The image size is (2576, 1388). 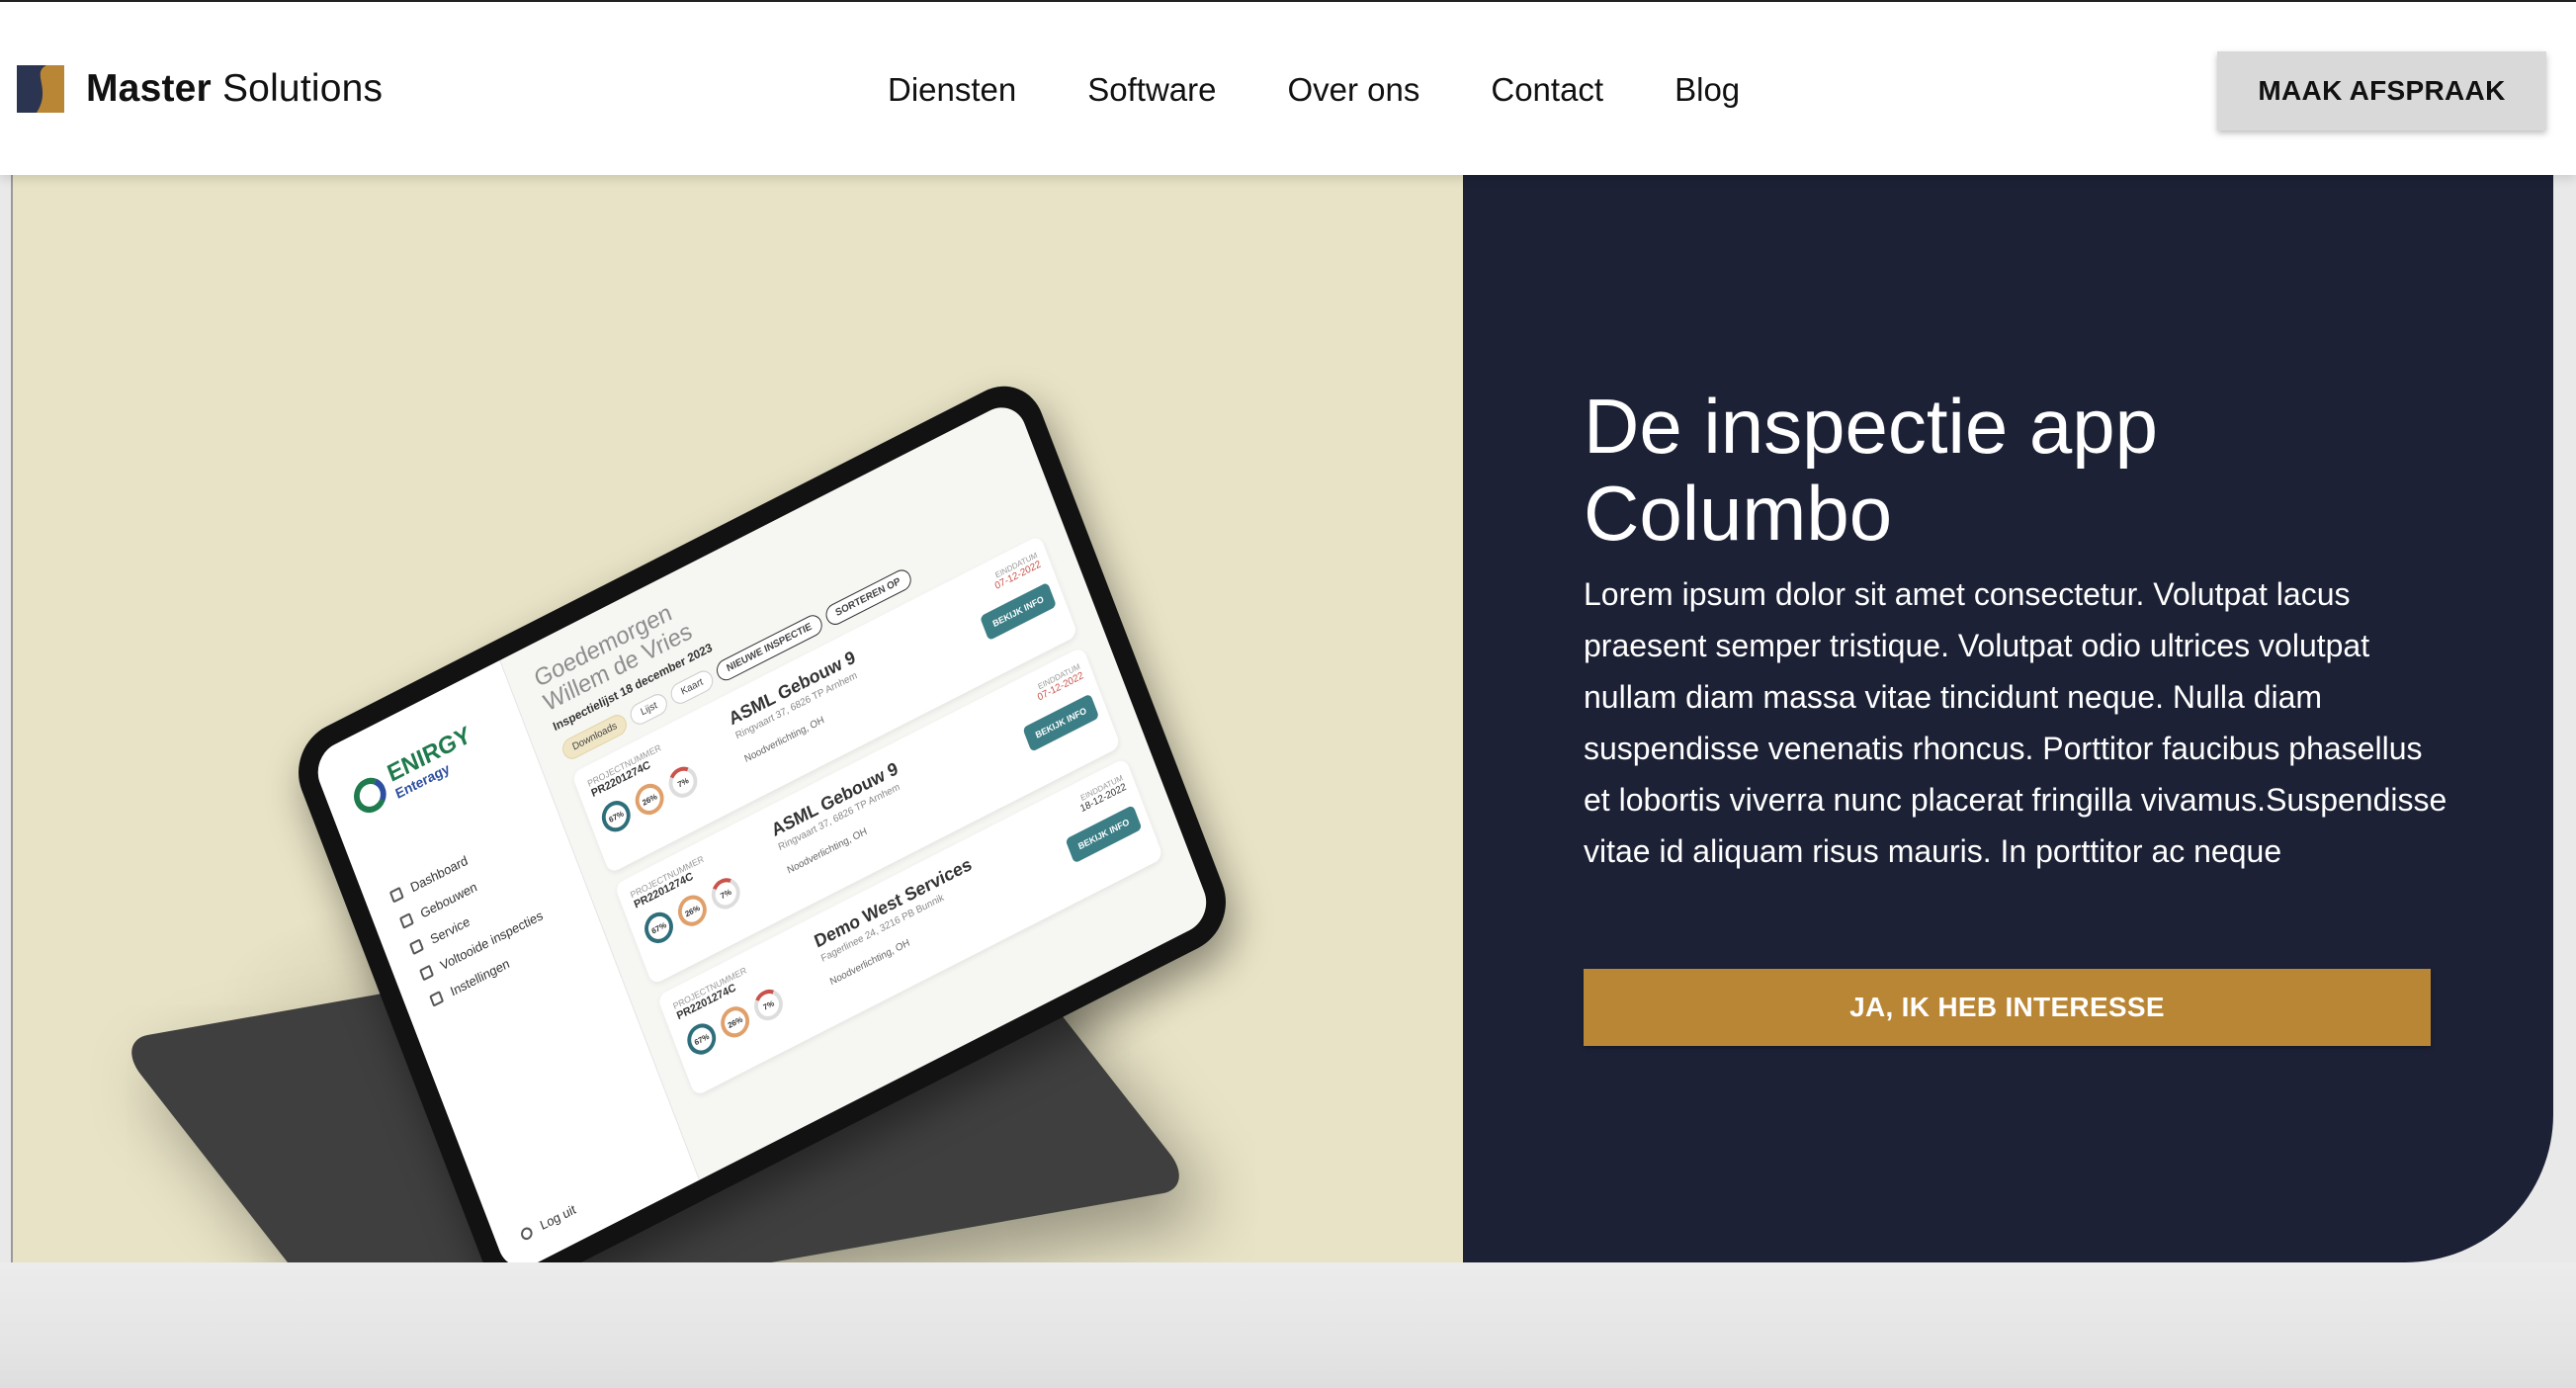 I want to click on main-nav: Diensten Software Over ons Contact Blog, so click(x=1349, y=90).